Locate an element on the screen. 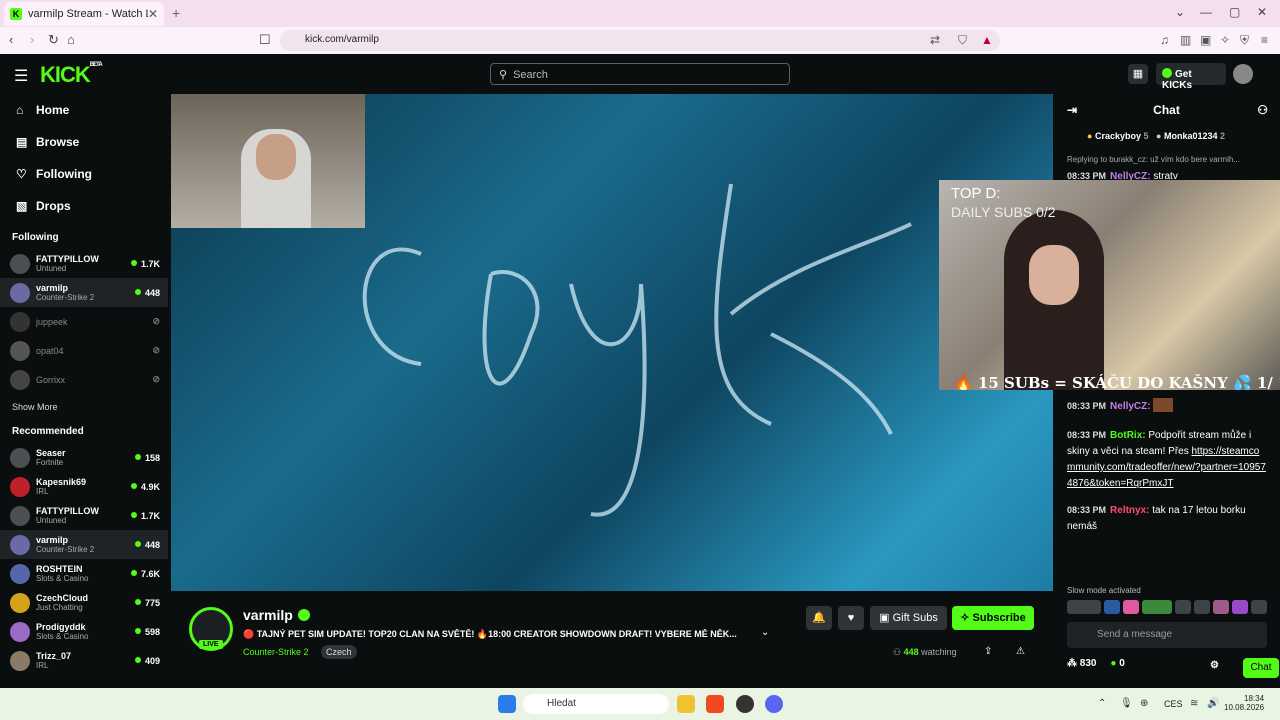 This screenshot has height=720, width=1280. windows-start-icon is located at coordinates (507, 704).